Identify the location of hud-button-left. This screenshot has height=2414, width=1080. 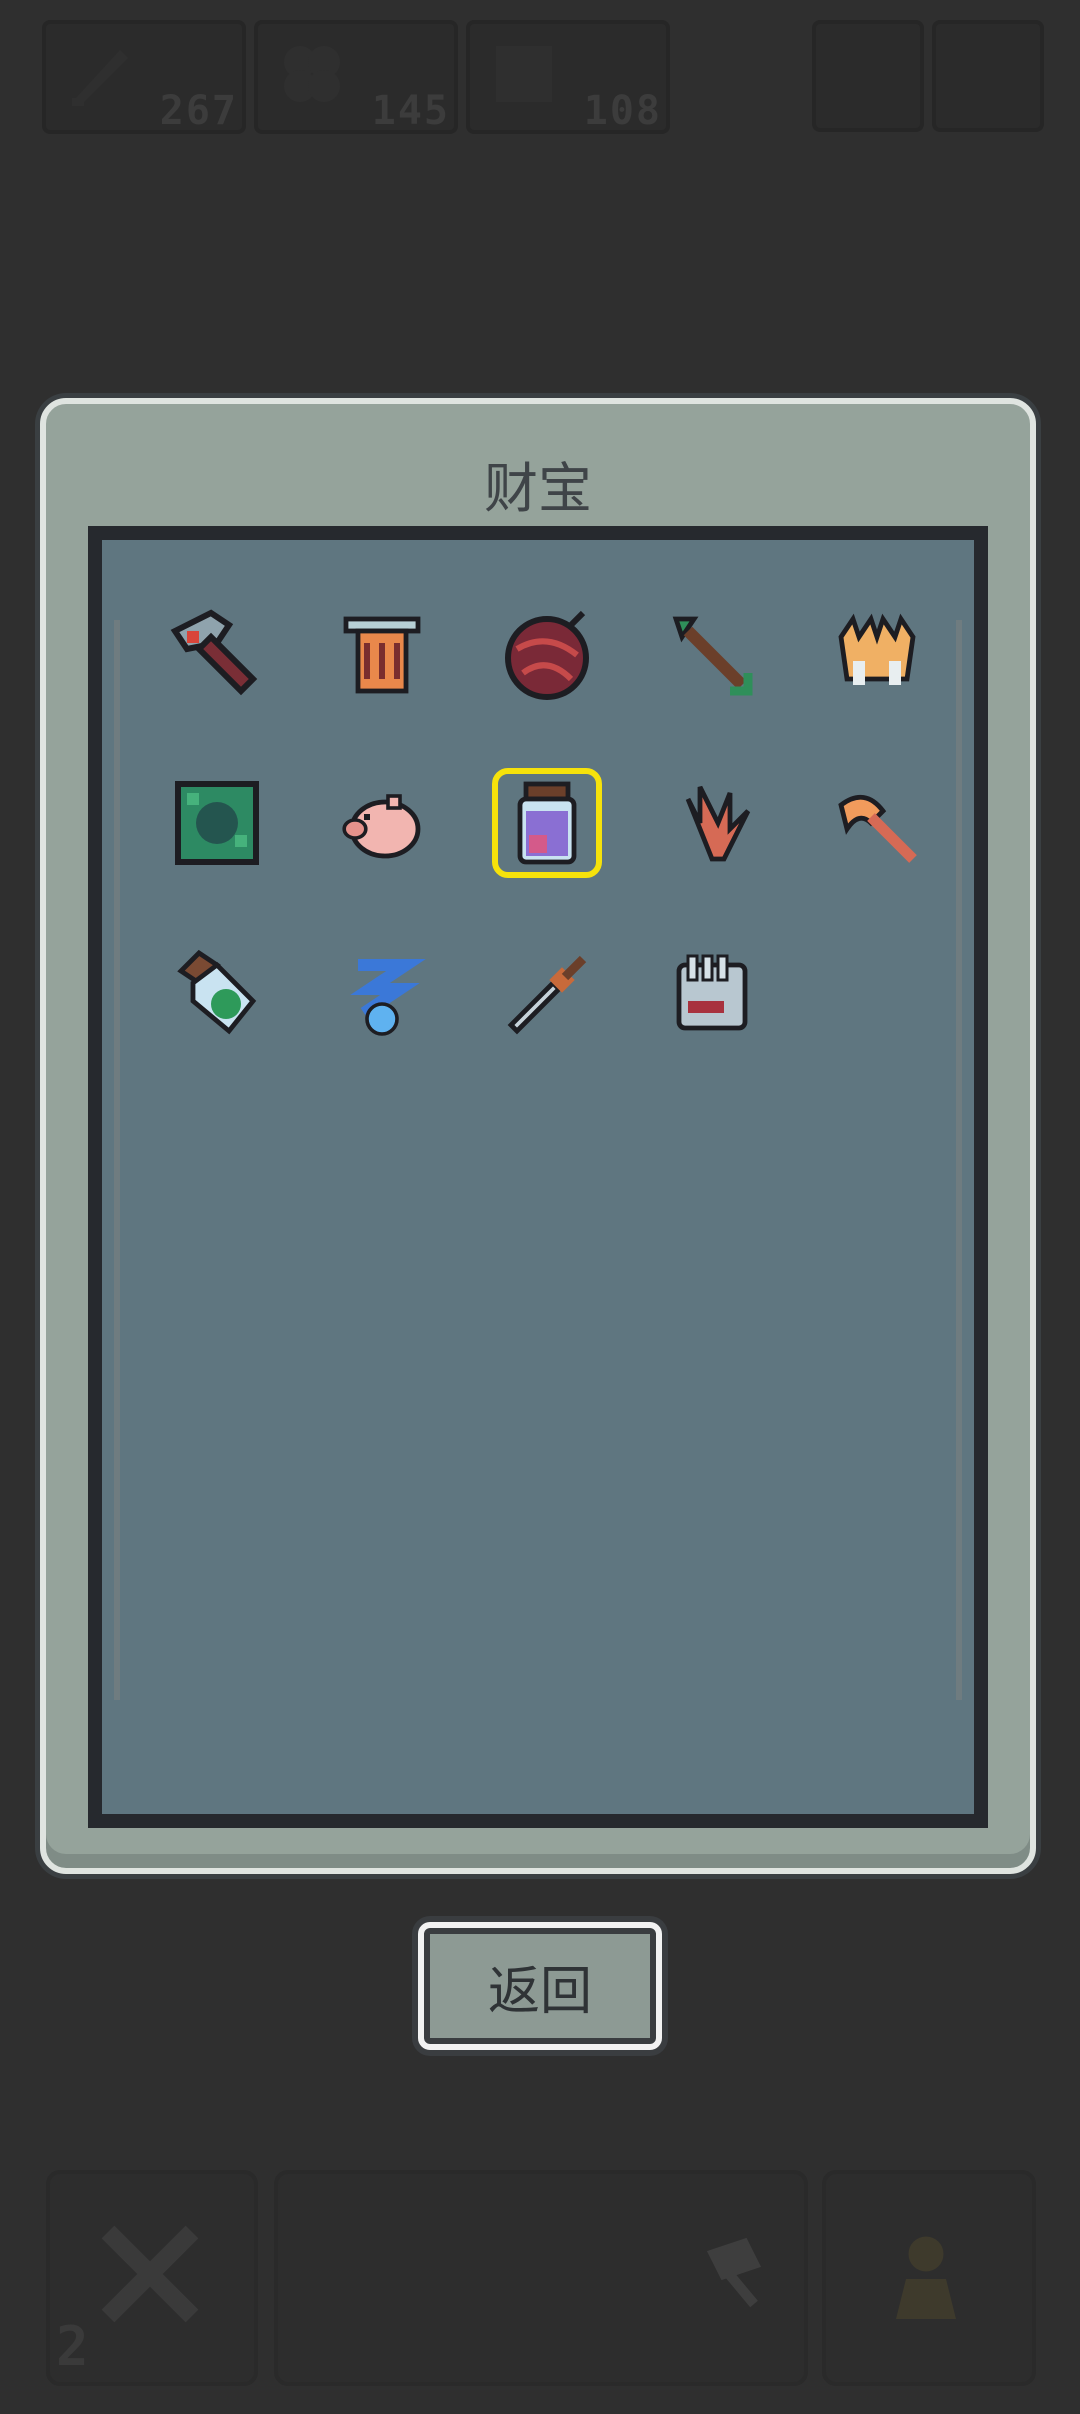
(868, 76).